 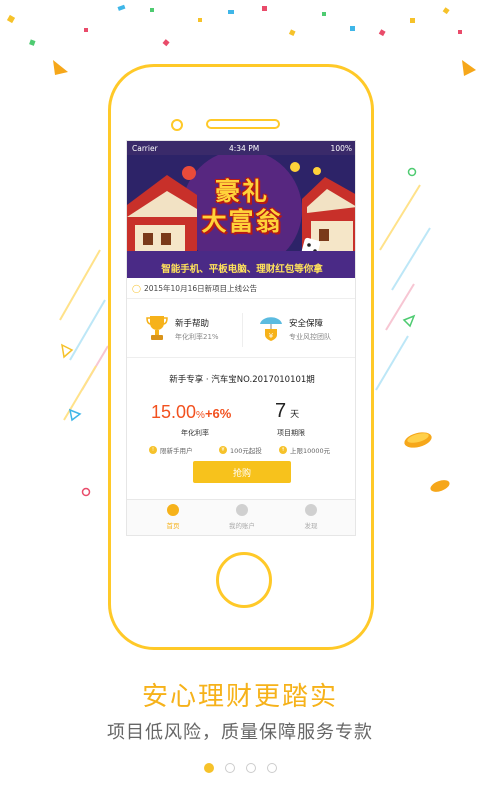 I want to click on banner-title: 豪礼 大富翁, so click(x=241, y=207).